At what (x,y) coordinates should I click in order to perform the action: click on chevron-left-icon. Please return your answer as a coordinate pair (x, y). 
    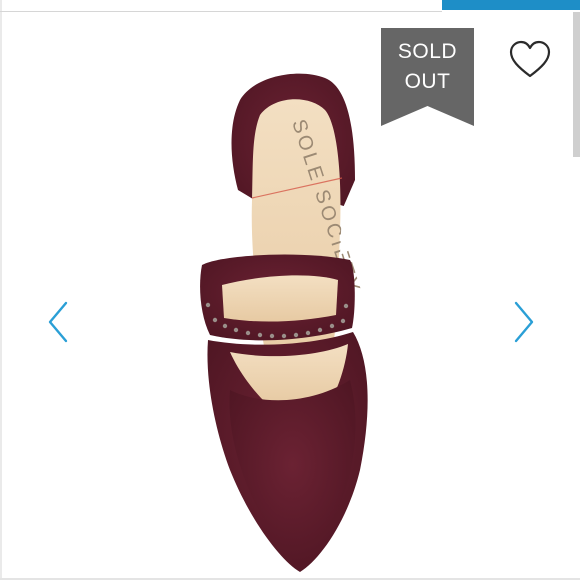
    Looking at the image, I should click on (59, 322).